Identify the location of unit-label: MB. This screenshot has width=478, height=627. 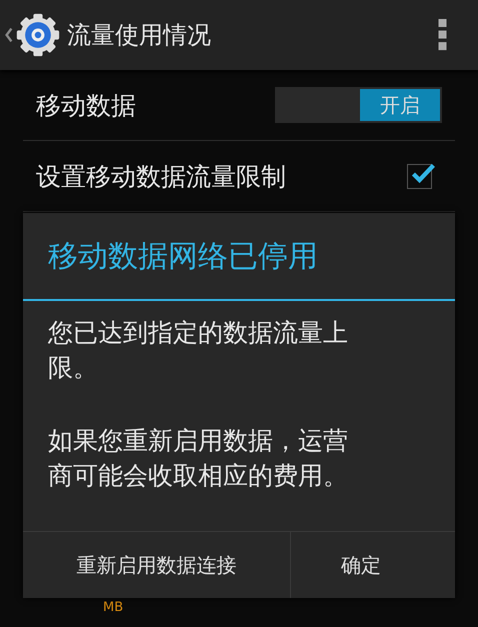
(113, 607).